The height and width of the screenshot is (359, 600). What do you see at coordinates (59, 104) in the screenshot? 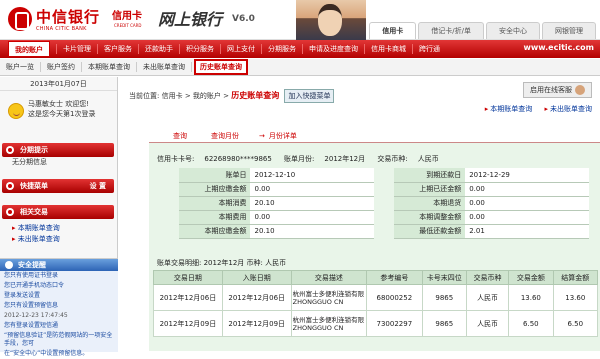
I see `welcome-line-1: 马惠敏女士 欢迎您!` at bounding box center [59, 104].